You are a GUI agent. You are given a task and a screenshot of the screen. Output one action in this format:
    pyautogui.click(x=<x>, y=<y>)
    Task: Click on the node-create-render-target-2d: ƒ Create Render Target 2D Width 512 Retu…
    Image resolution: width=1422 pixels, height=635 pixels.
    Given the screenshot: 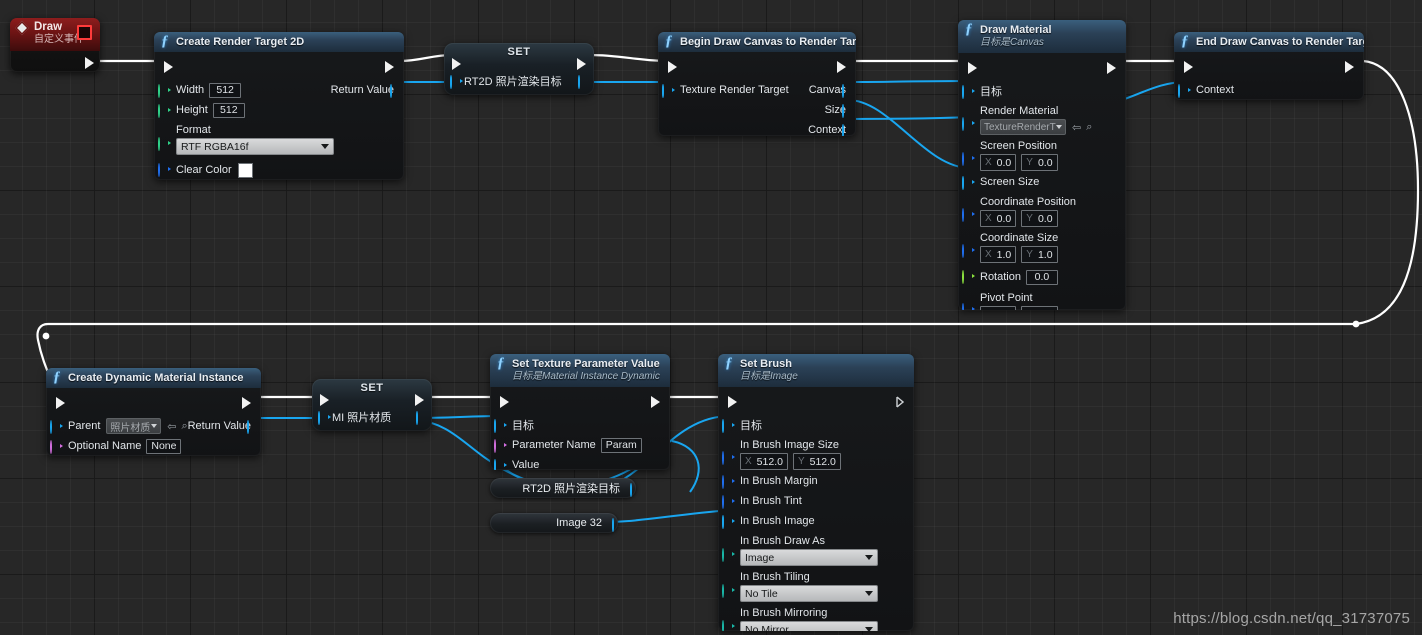 What is the action you would take?
    pyautogui.click(x=279, y=106)
    